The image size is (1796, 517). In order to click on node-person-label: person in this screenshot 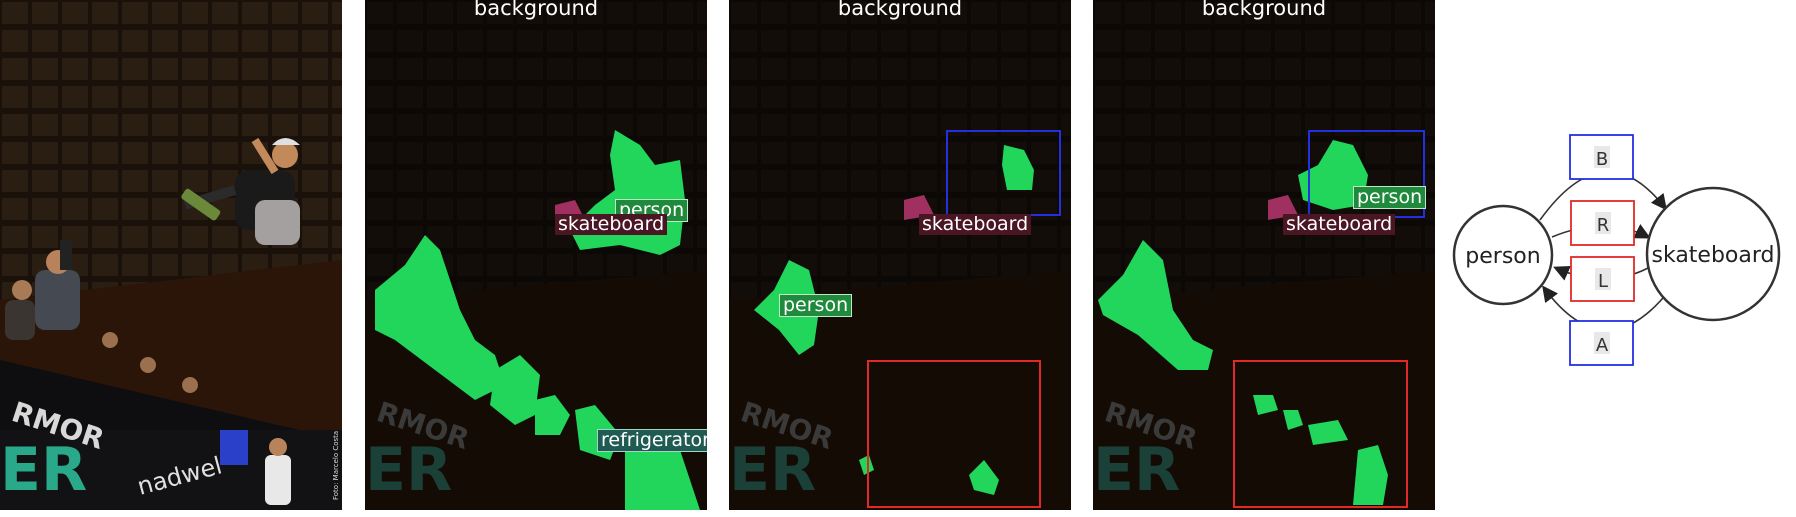, I will do `click(1502, 256)`.